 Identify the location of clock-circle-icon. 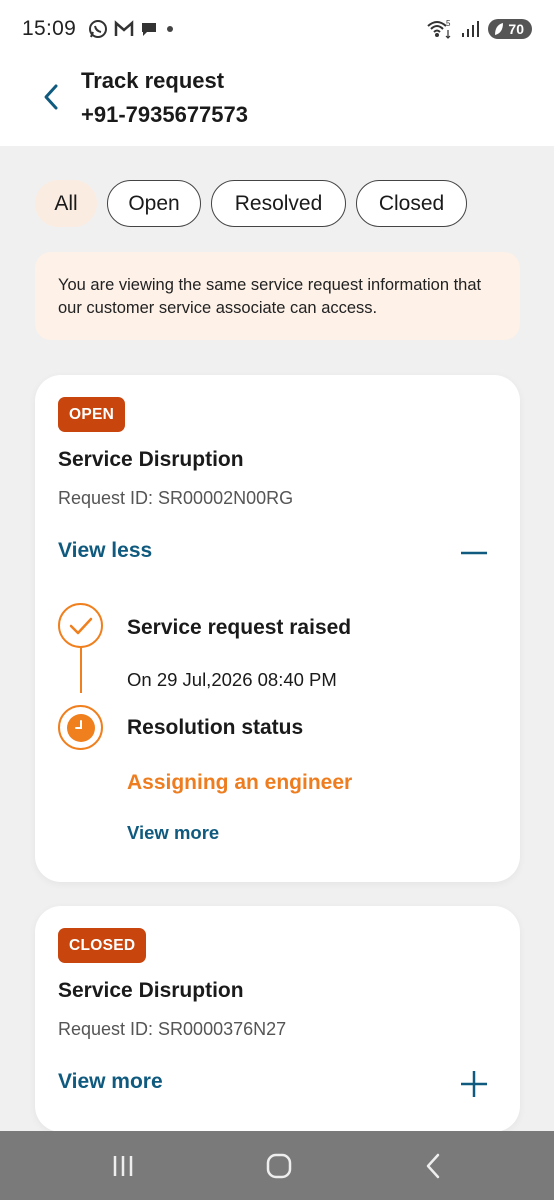
(80, 727).